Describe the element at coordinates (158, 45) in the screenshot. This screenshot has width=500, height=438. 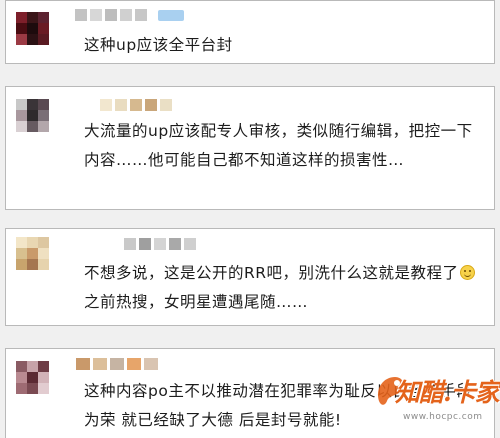
I see `comment-text: 这种up应该全平台封` at that location.